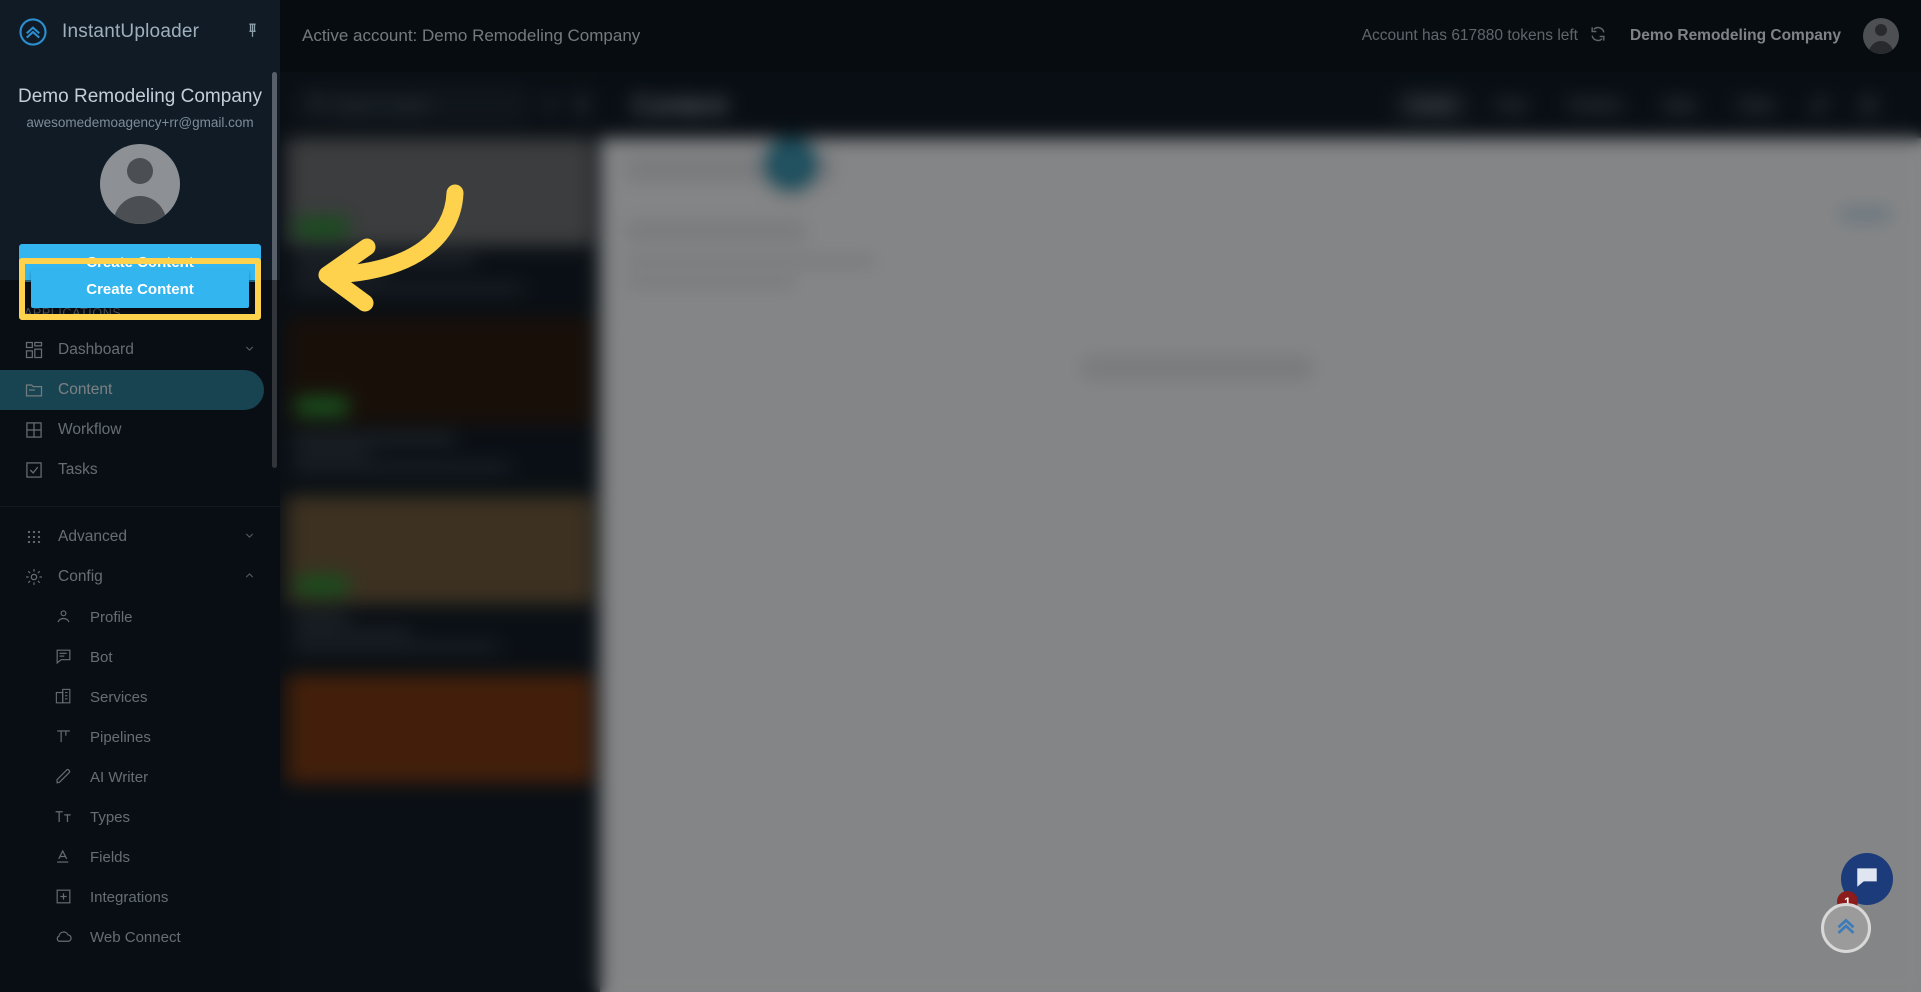 The image size is (1921, 992). I want to click on overlay-scrim-top, so click(1100, 36).